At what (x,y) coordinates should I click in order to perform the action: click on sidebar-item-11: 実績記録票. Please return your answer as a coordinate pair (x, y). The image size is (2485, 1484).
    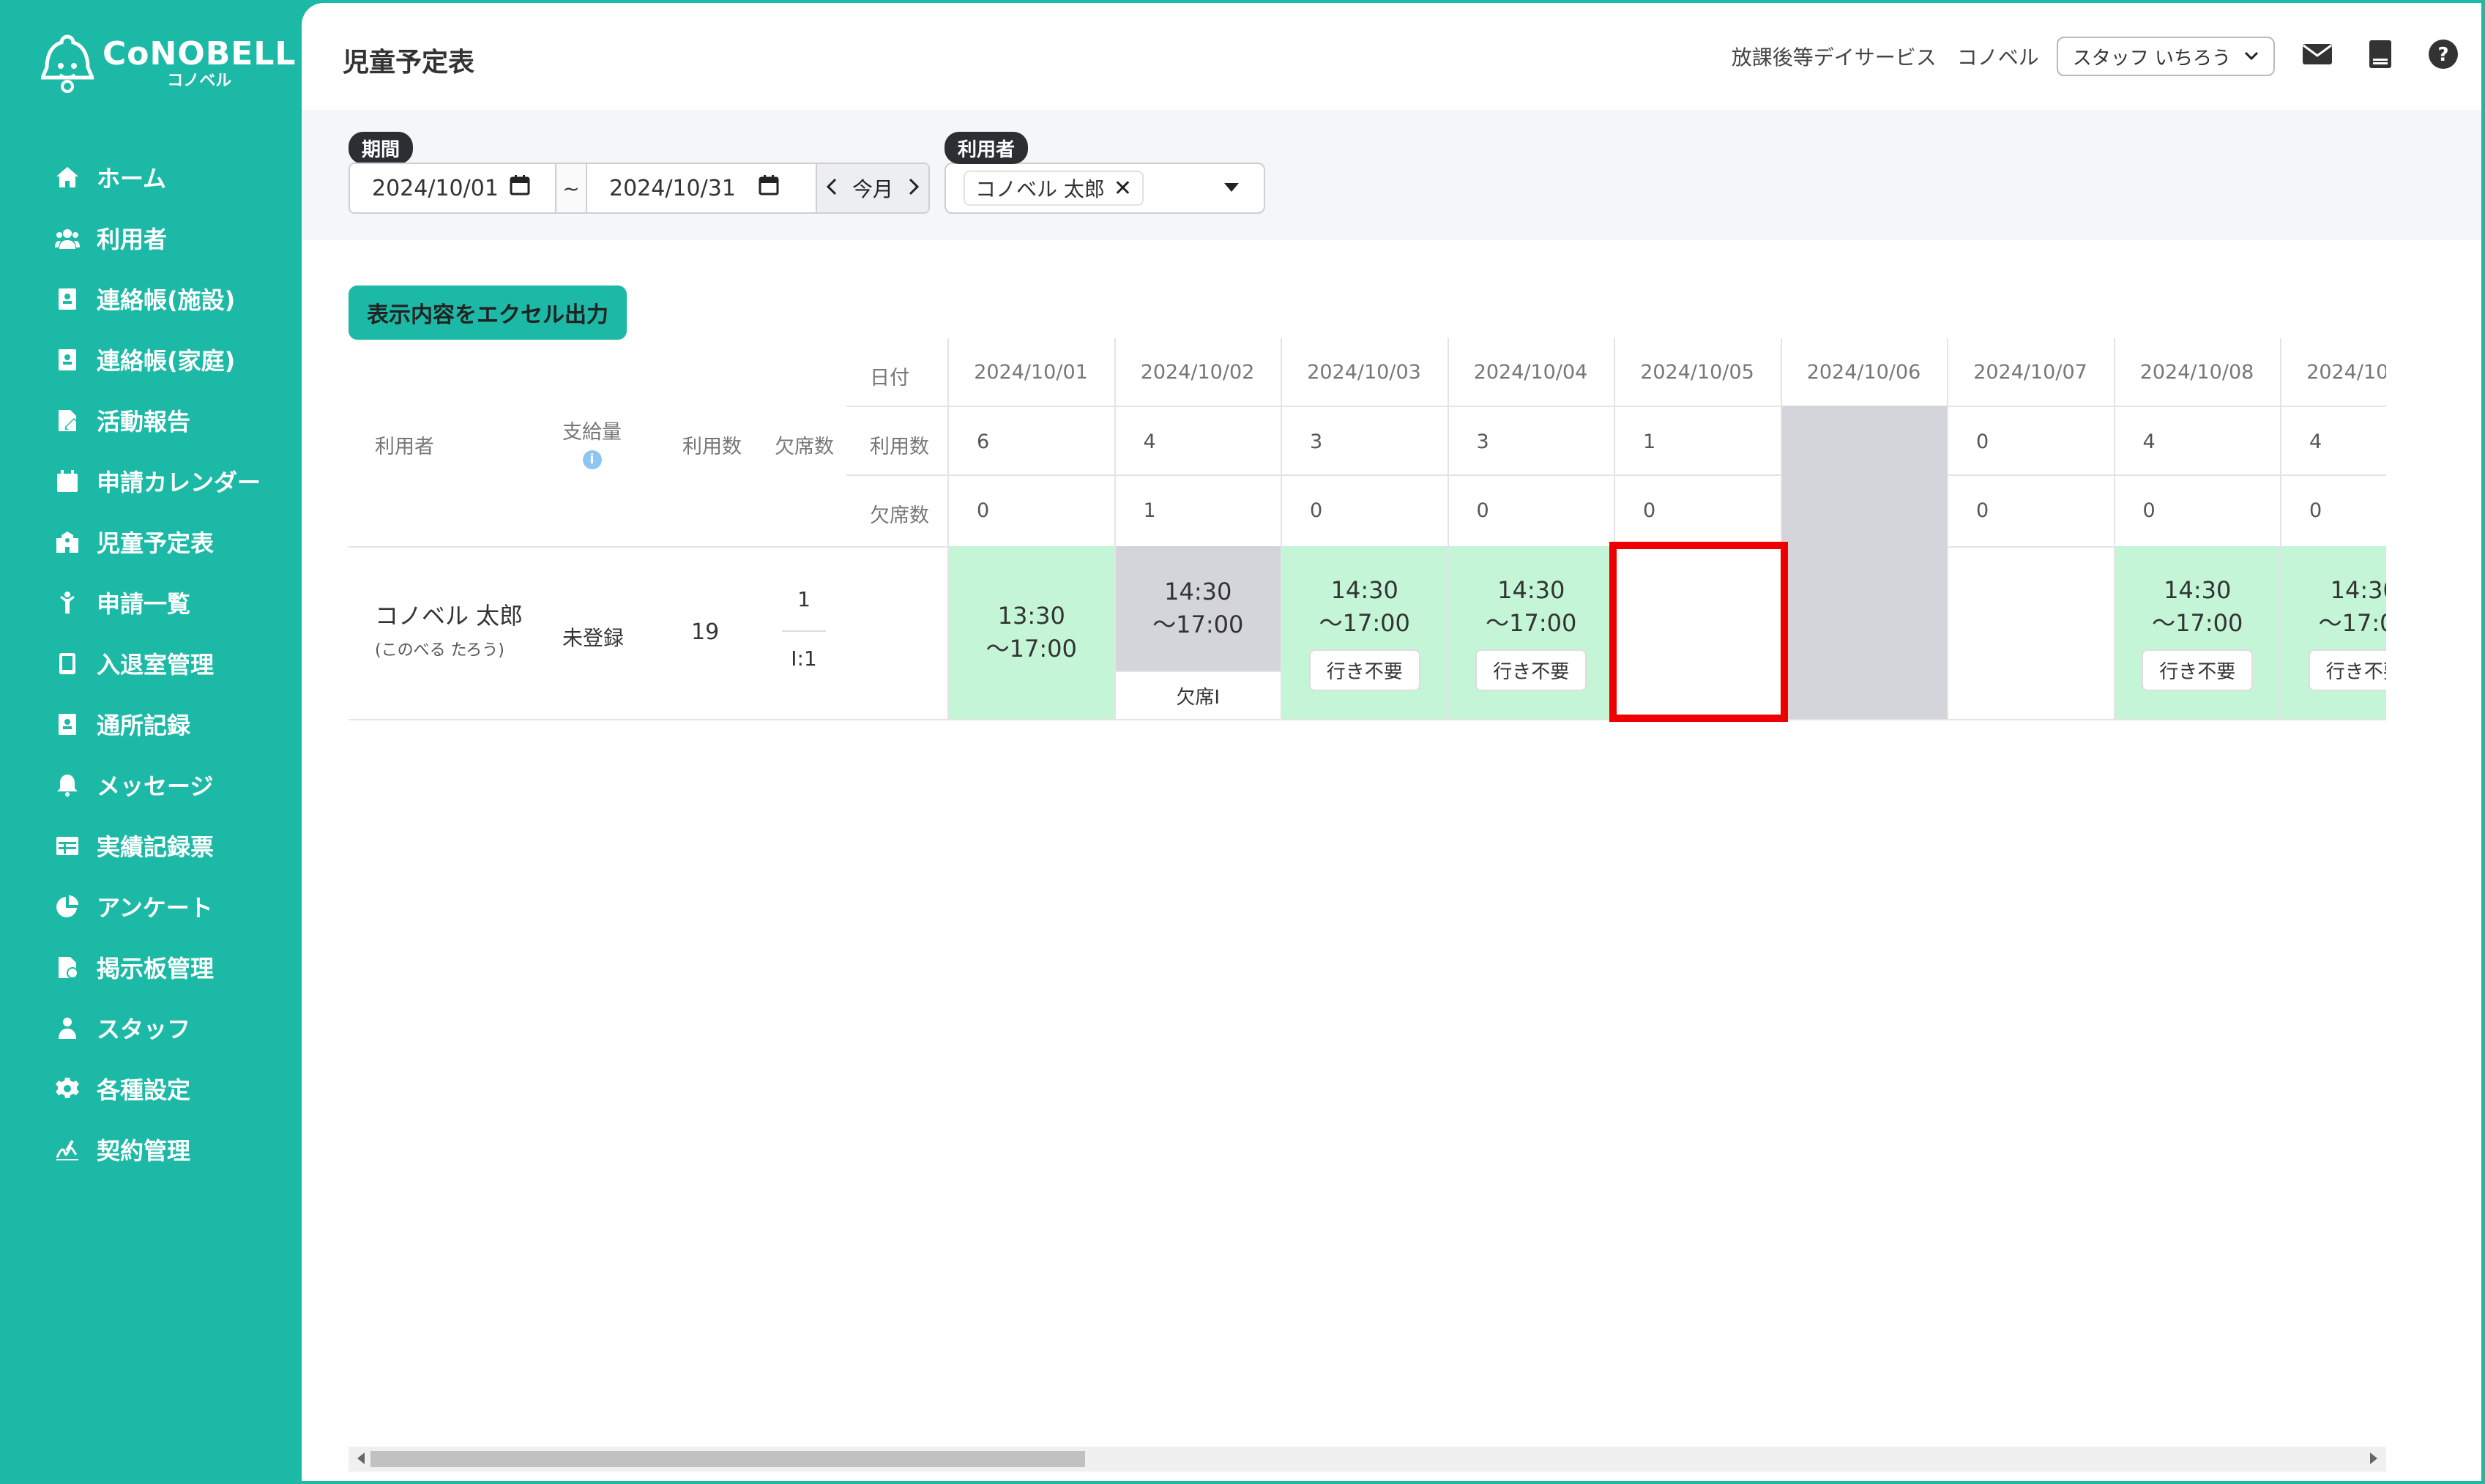
    Looking at the image, I should click on (151, 845).